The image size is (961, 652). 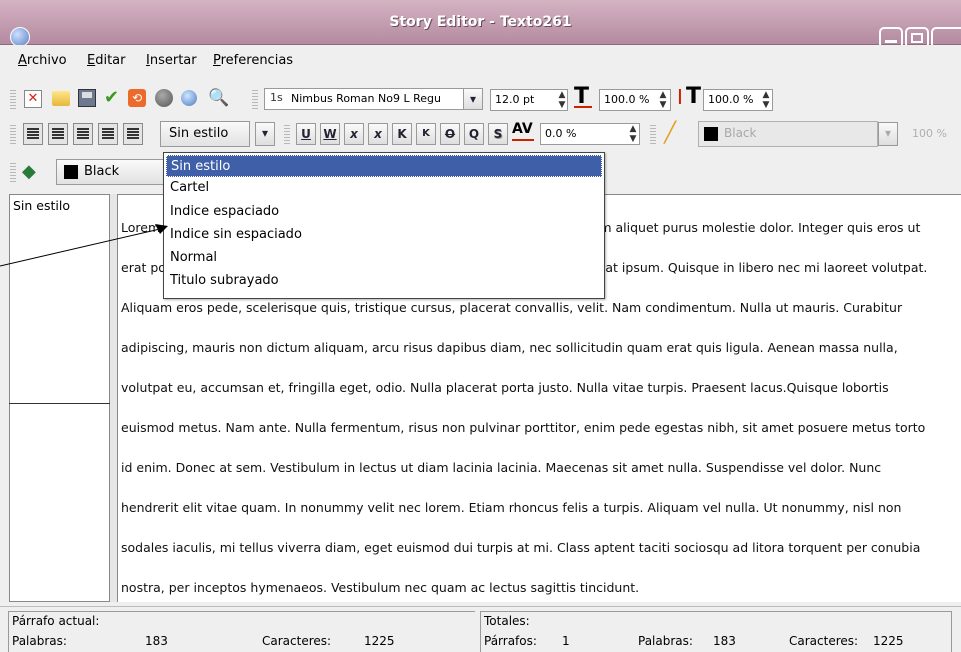 I want to click on total-words-value: 183, so click(x=724, y=641).